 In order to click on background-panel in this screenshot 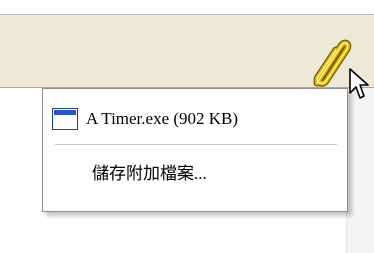, I will do `click(360, 170)`.